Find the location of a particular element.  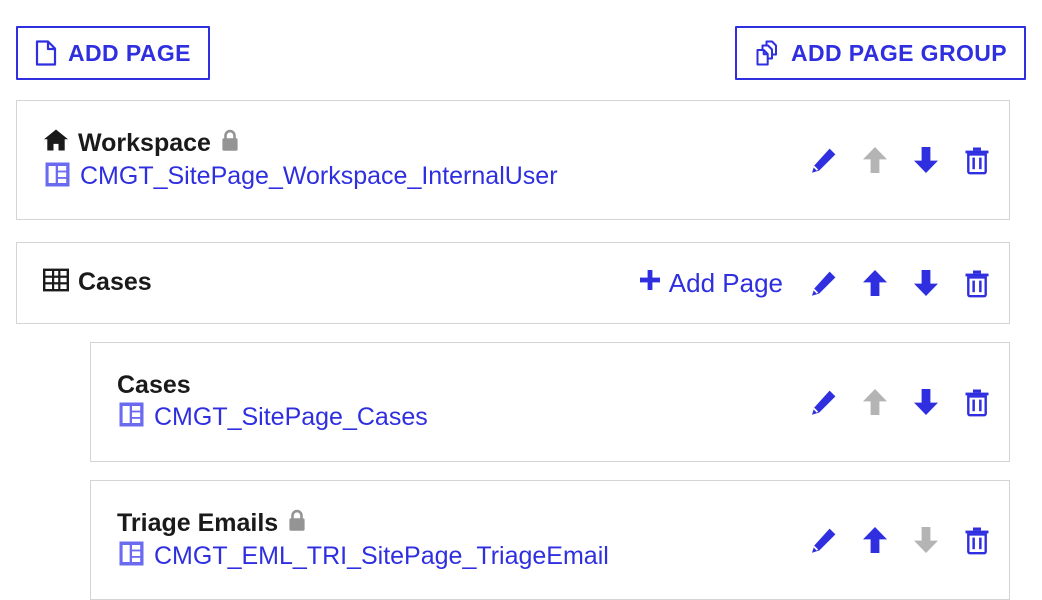

table-grid-icon is located at coordinates (56, 283).